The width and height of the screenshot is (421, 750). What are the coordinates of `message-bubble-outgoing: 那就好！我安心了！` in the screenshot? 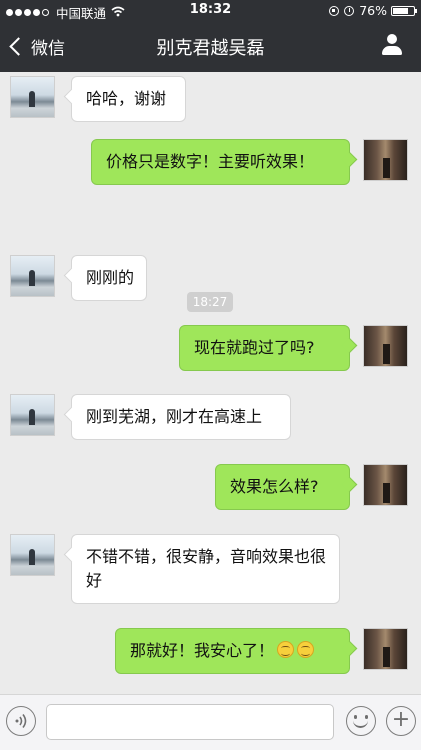 It's located at (232, 651).